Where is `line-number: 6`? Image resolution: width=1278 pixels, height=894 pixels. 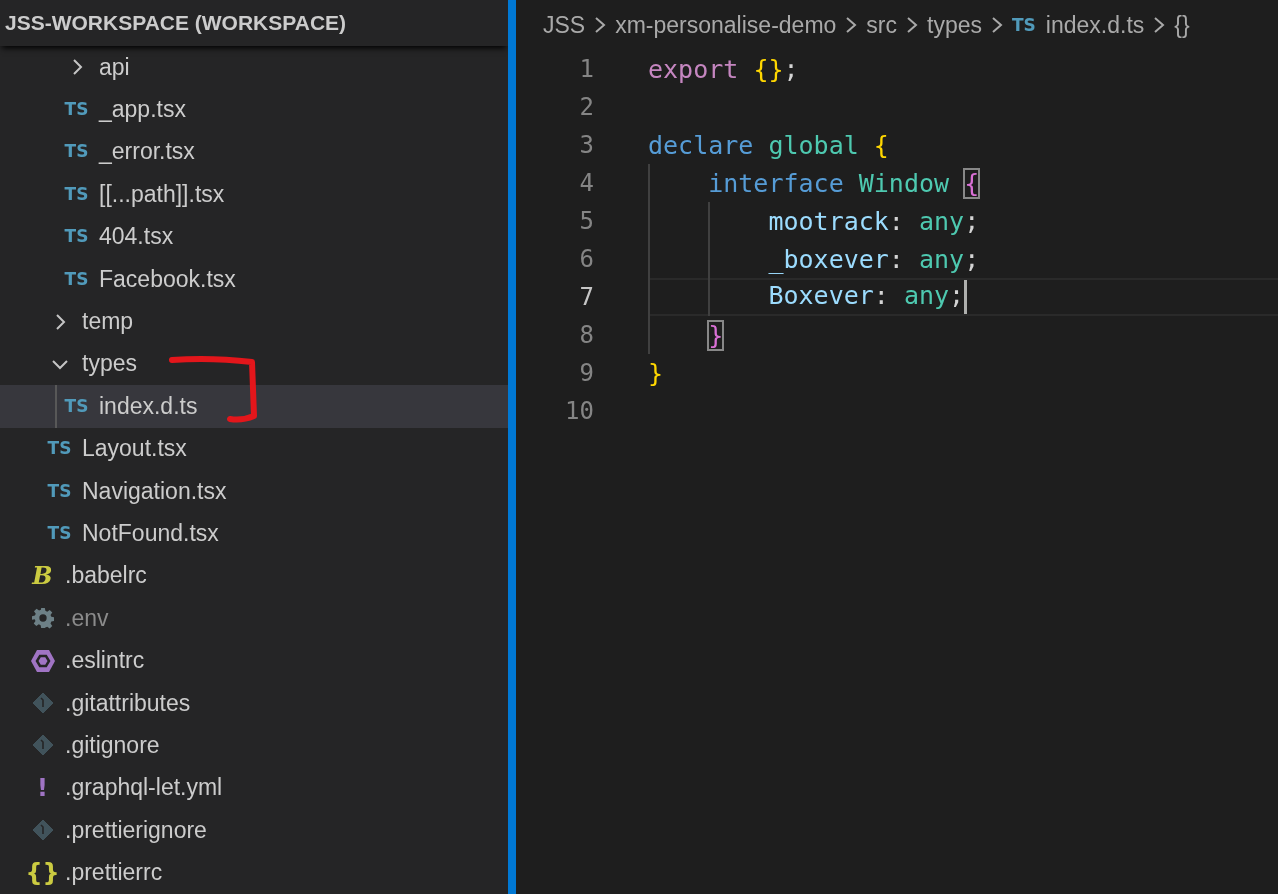
line-number: 6 is located at coordinates (586, 259).